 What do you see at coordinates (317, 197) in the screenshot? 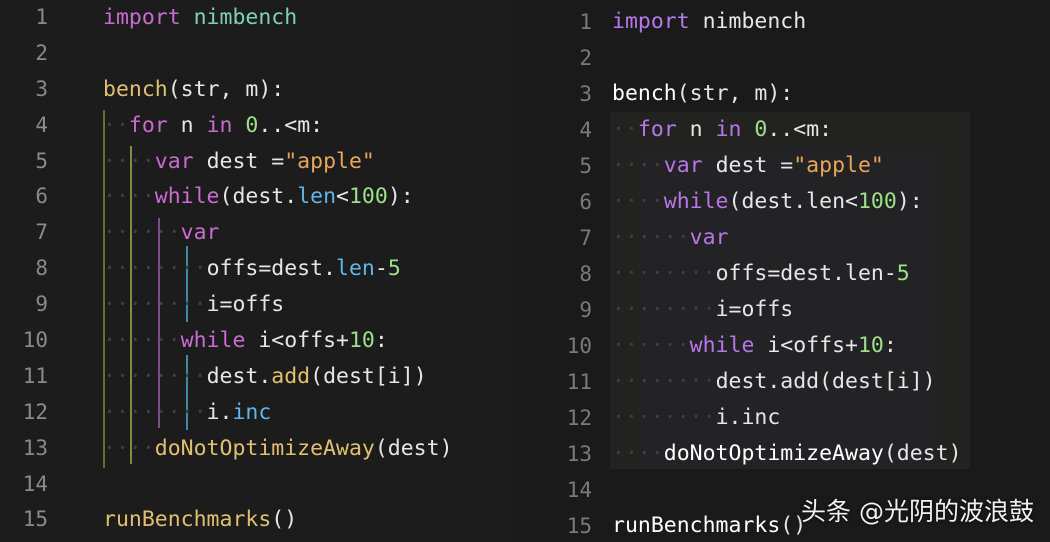
I see `code-token: len` at bounding box center [317, 197].